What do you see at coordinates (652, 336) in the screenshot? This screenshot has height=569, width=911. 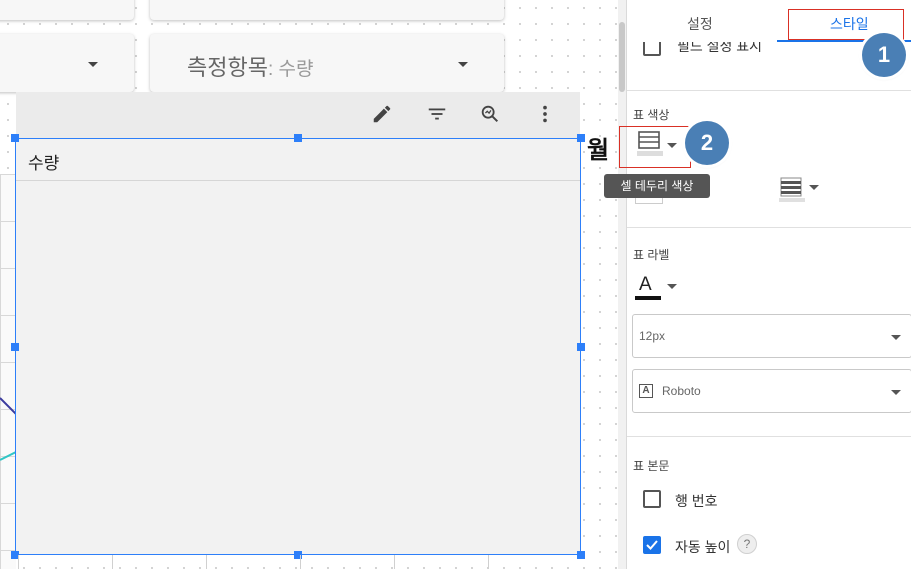 I see `font-size-value: 12px` at bounding box center [652, 336].